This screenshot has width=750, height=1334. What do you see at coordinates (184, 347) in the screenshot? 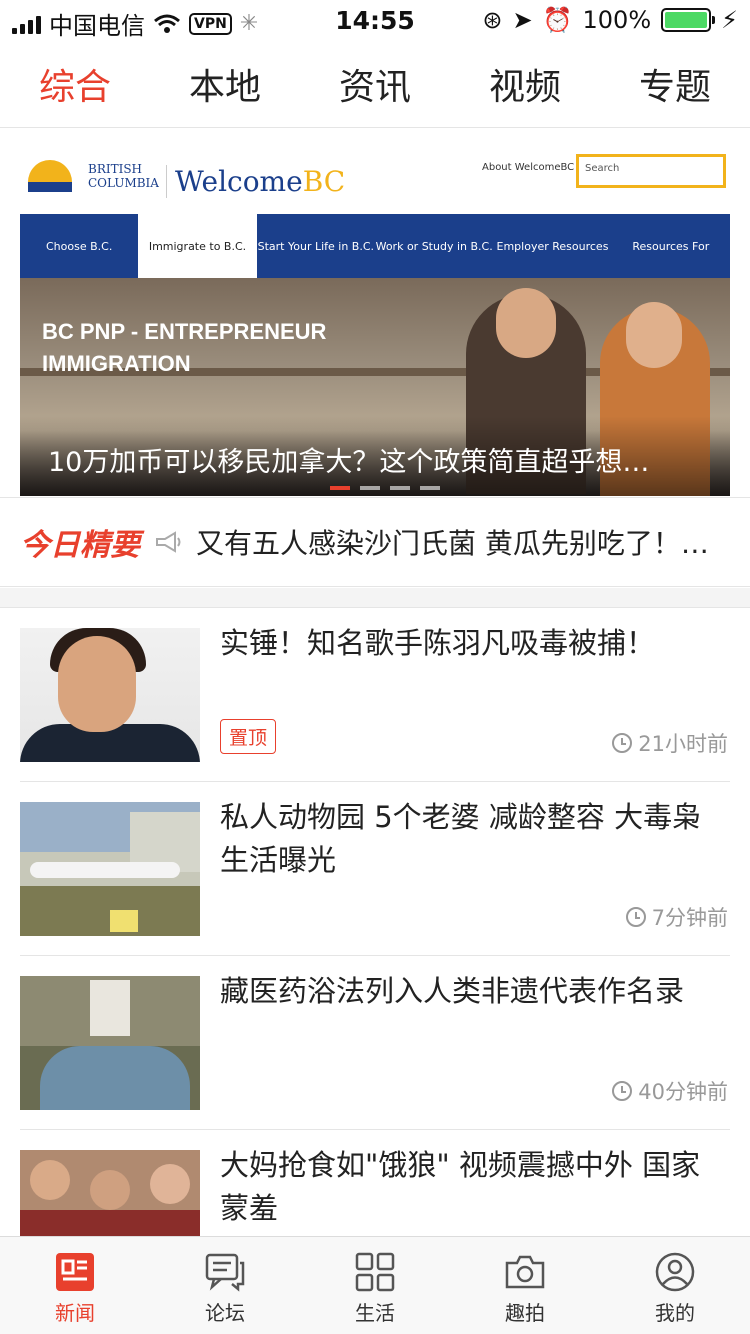
I see `banner-photo-text: BC PNP - ENTREPRENEUR IMMIGRATION` at bounding box center [184, 347].